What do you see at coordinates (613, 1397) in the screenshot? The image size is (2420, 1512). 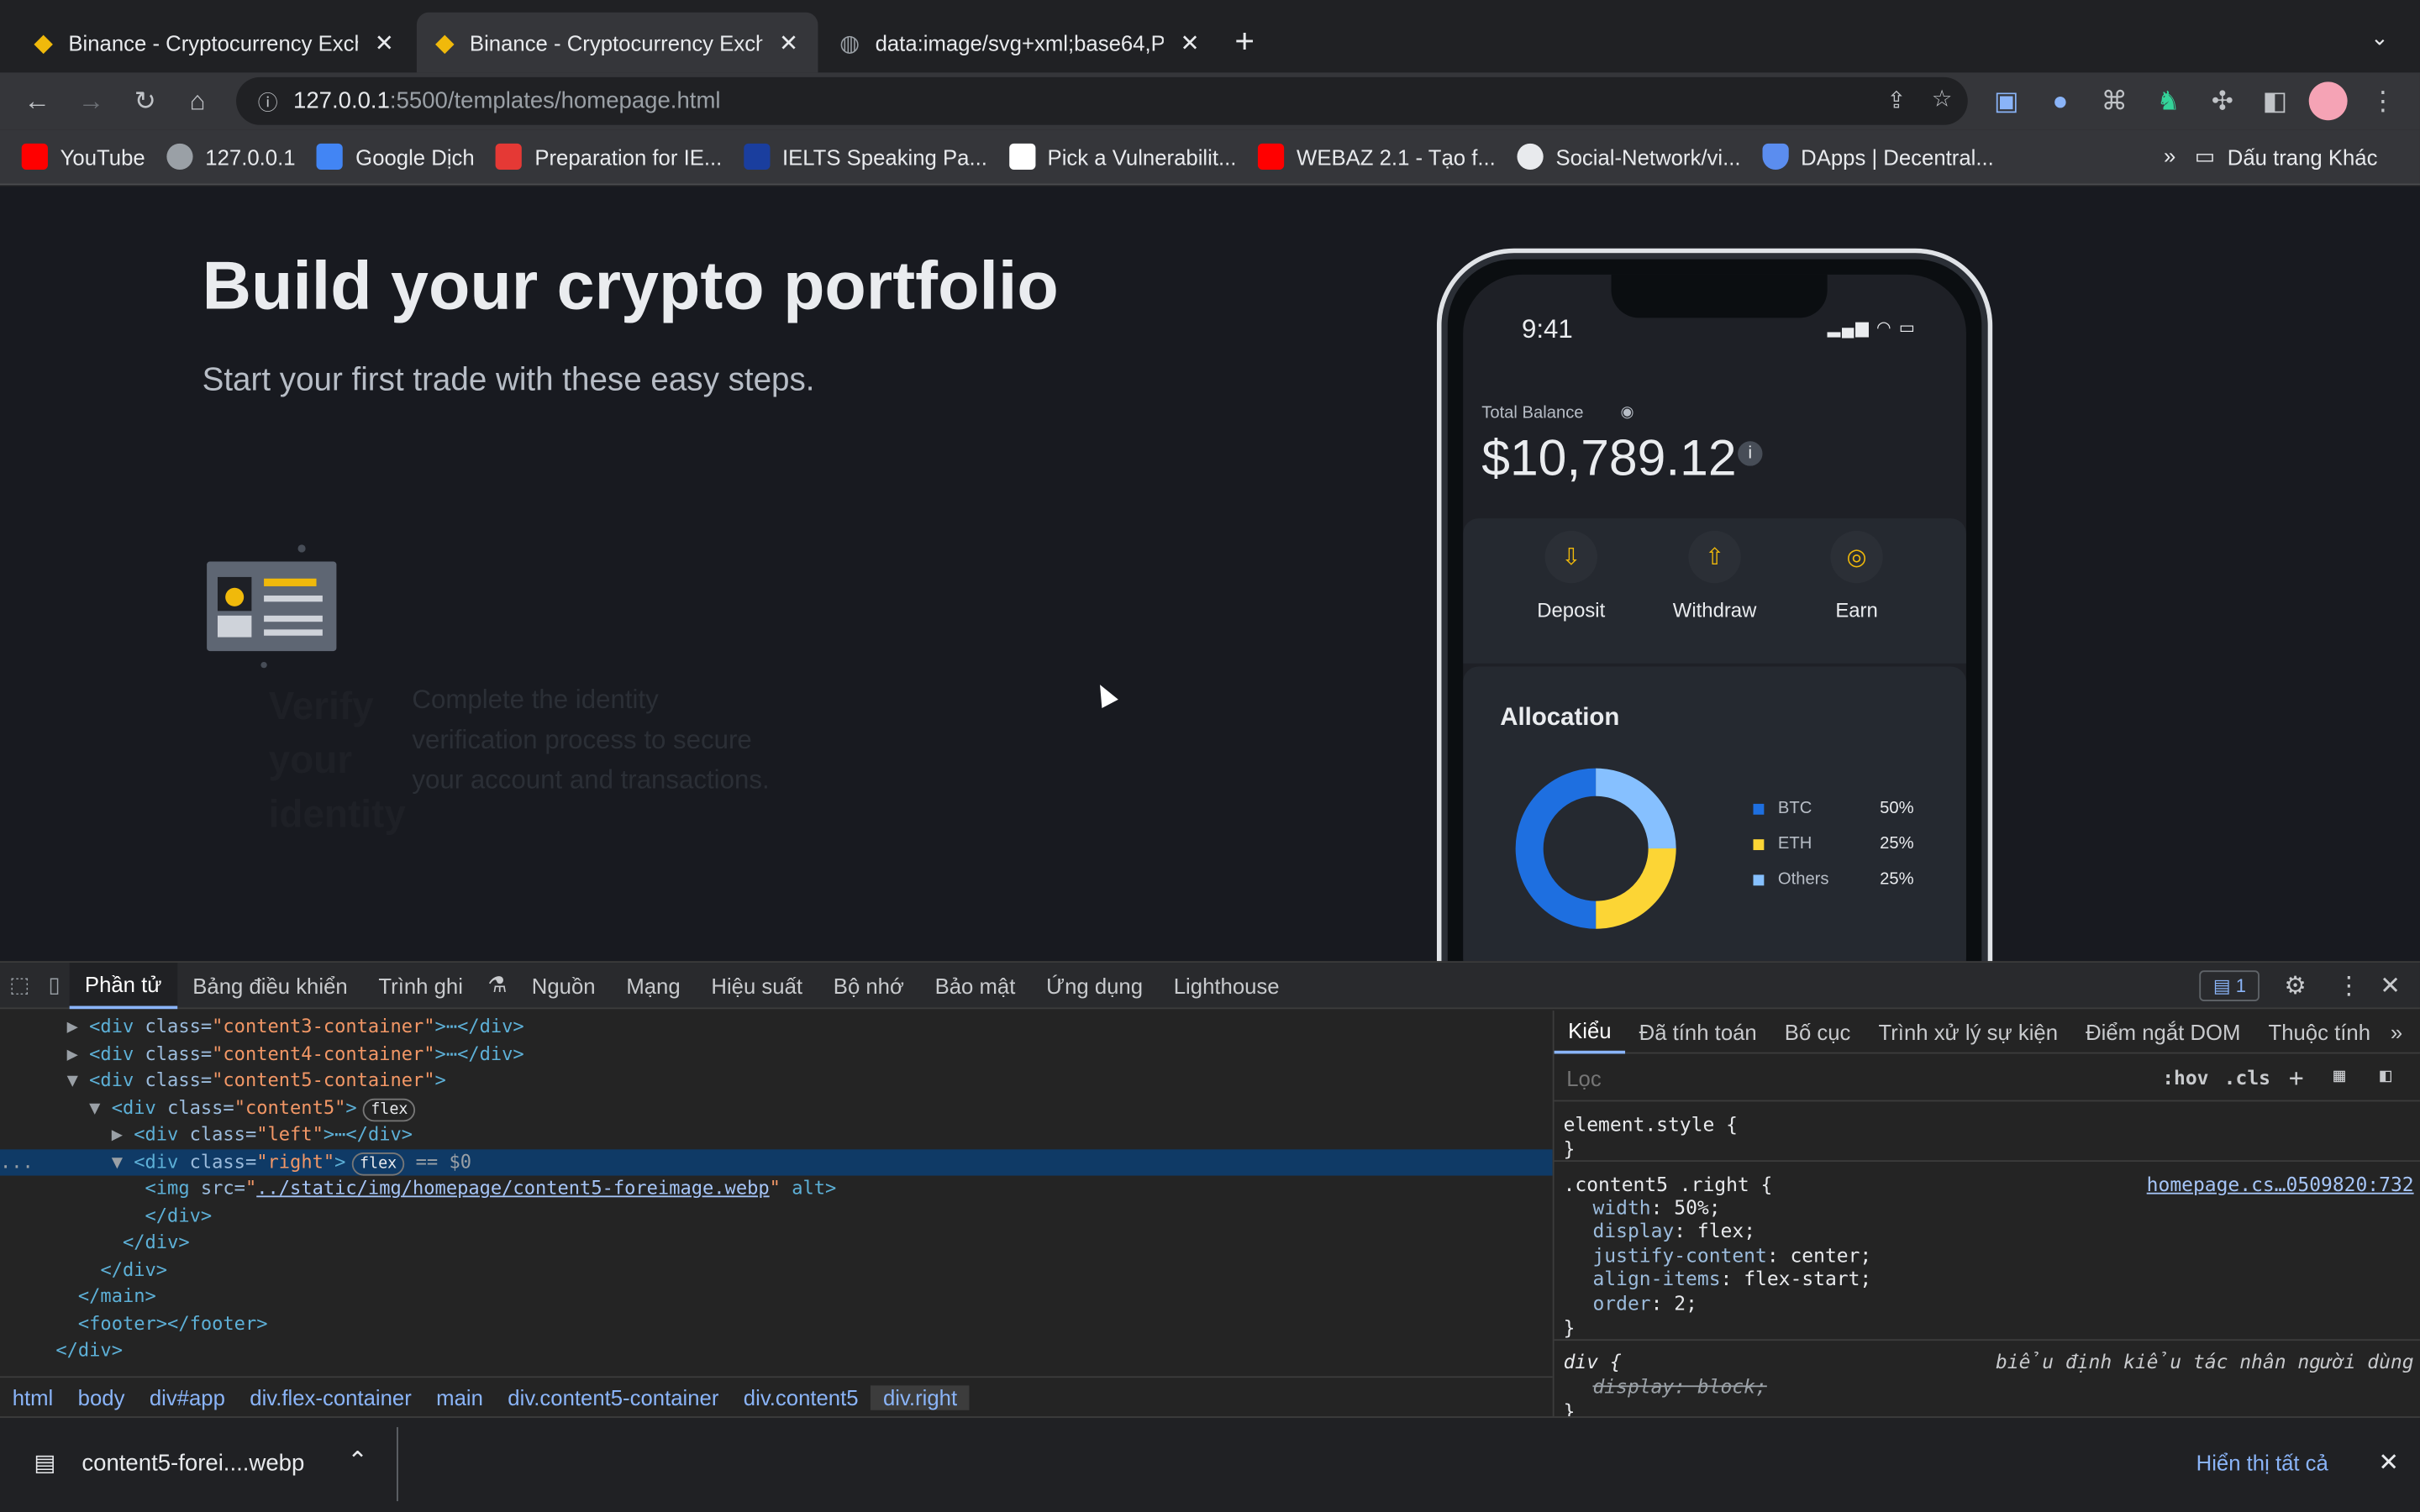 I see `breadcrumb-item: div.content5-container` at bounding box center [613, 1397].